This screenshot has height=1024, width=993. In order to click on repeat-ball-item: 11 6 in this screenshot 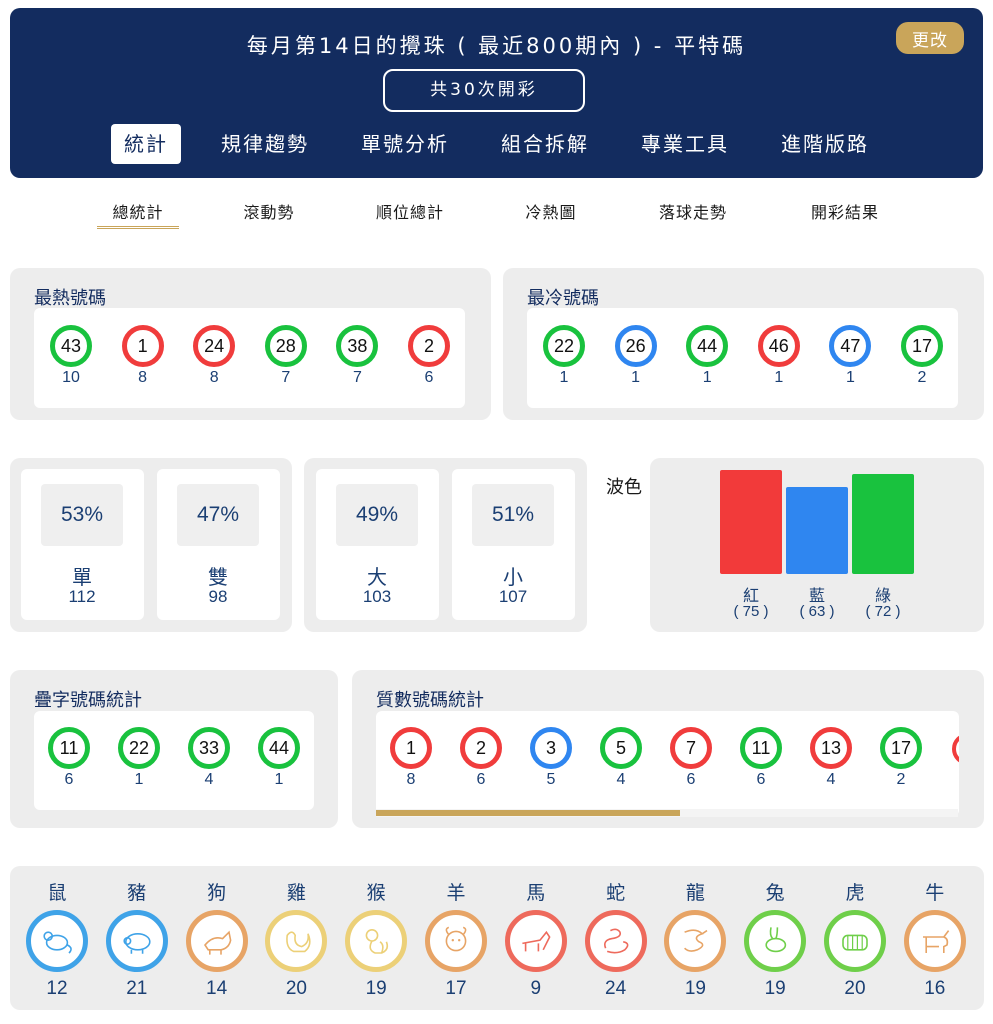, I will do `click(69, 758)`.